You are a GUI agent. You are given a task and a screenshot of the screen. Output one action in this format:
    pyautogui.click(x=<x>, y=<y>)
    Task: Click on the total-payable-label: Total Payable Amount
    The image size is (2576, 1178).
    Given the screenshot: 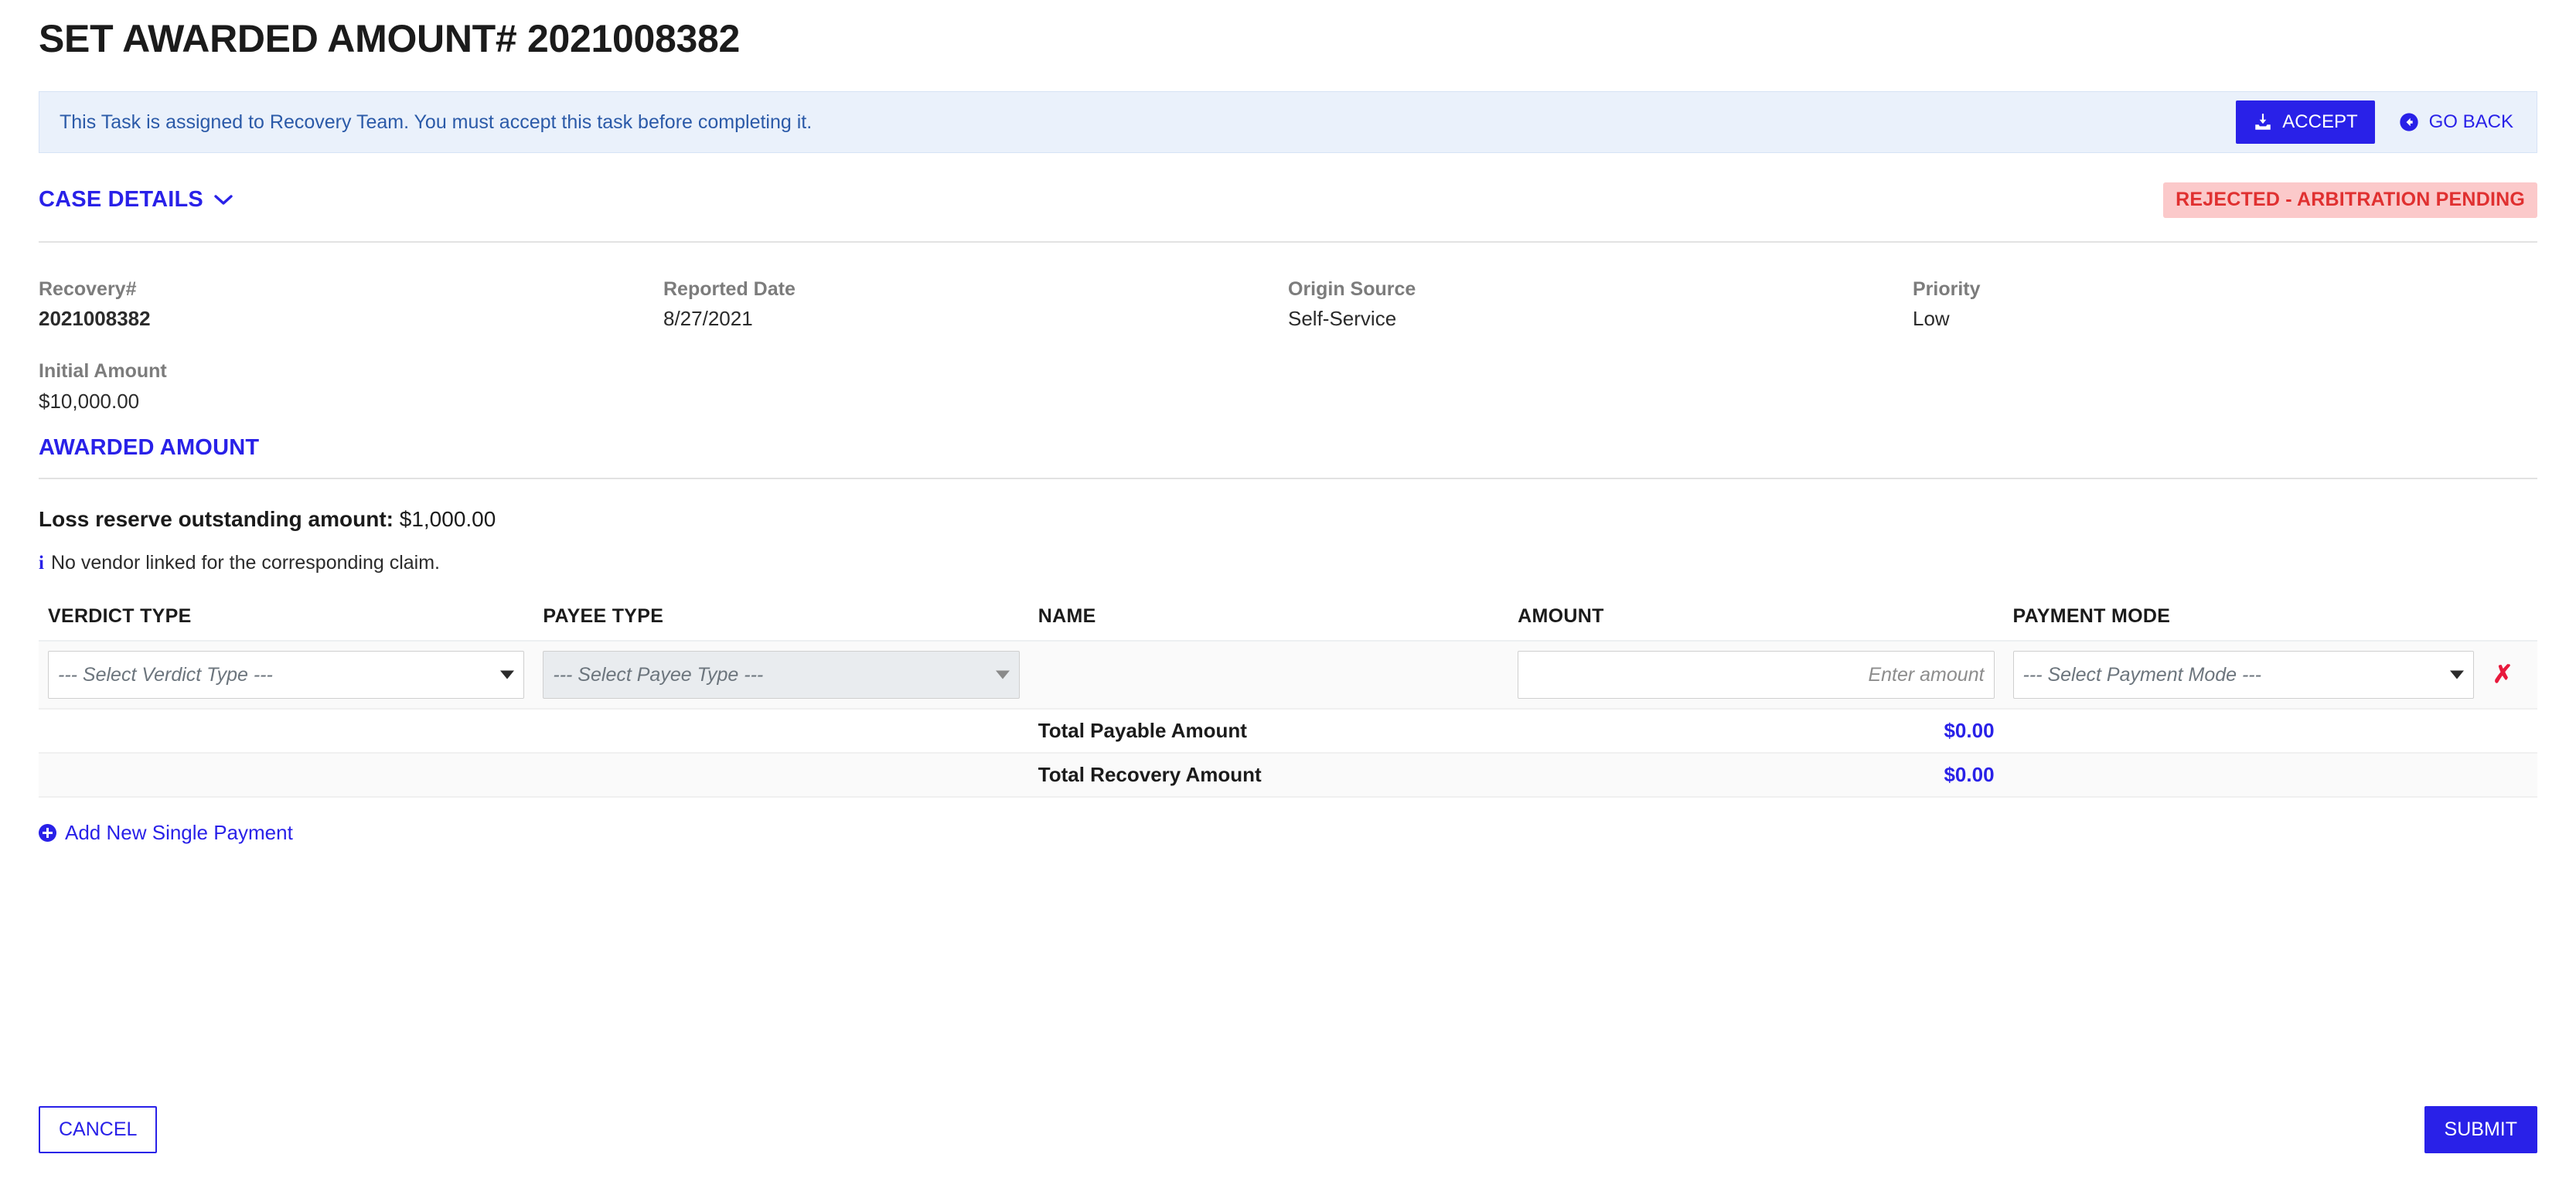 What is the action you would take?
    pyautogui.click(x=1268, y=731)
    